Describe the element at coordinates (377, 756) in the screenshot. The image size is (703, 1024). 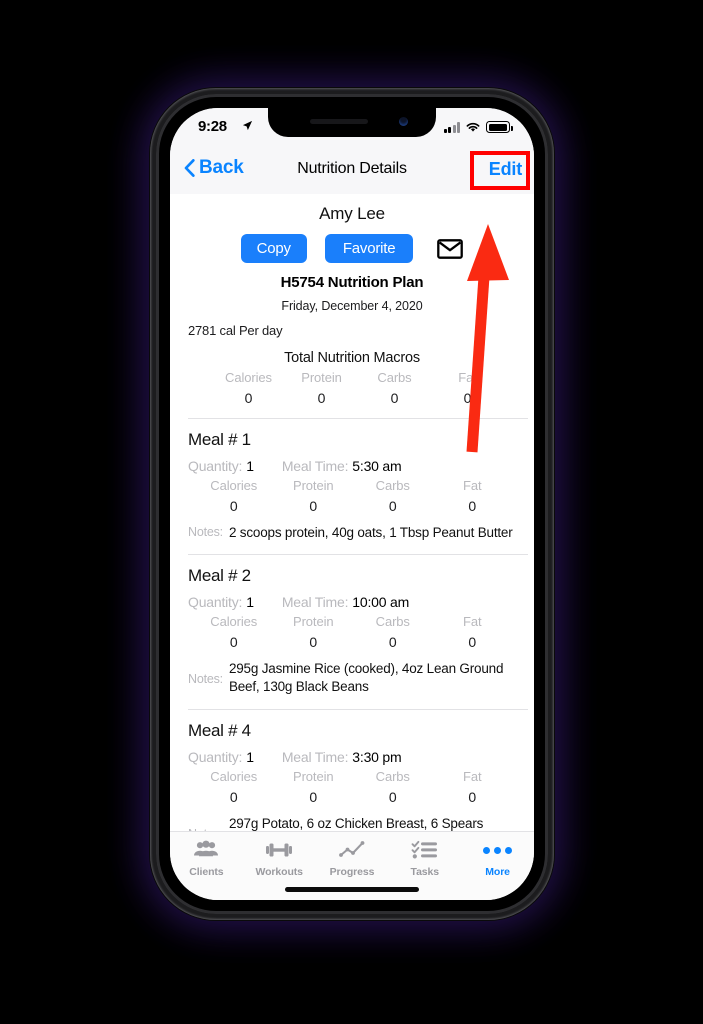
I see `meal-time-value: 3:30 pm` at that location.